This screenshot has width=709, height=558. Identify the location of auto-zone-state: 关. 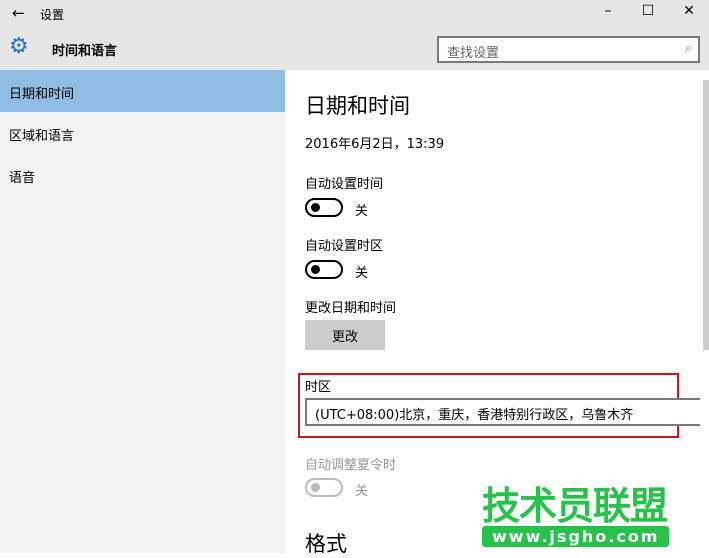
(362, 273).